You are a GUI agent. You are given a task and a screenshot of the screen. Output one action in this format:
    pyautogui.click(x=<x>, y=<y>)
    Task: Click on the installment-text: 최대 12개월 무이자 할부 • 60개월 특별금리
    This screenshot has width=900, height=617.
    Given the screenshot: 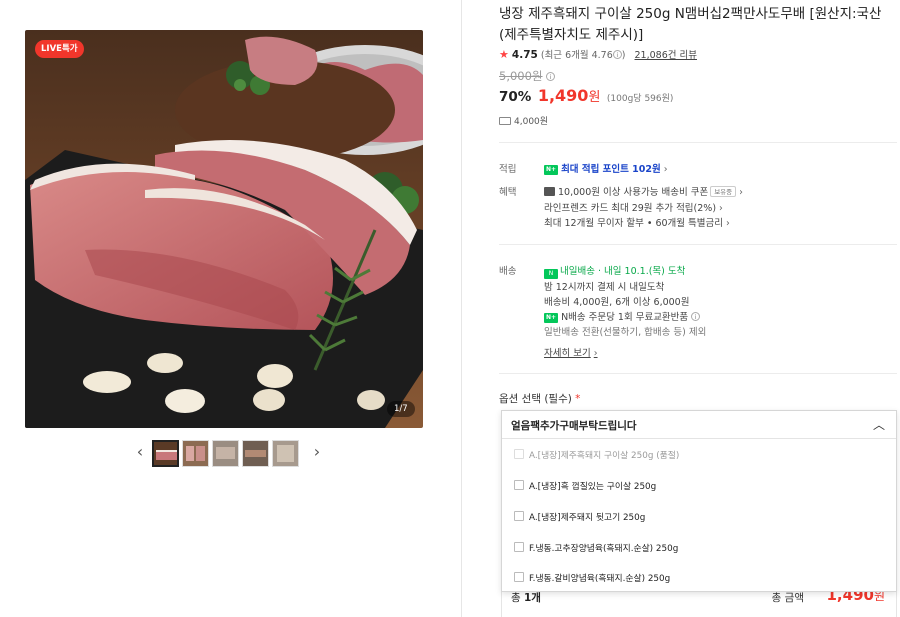 What is the action you would take?
    pyautogui.click(x=633, y=223)
    